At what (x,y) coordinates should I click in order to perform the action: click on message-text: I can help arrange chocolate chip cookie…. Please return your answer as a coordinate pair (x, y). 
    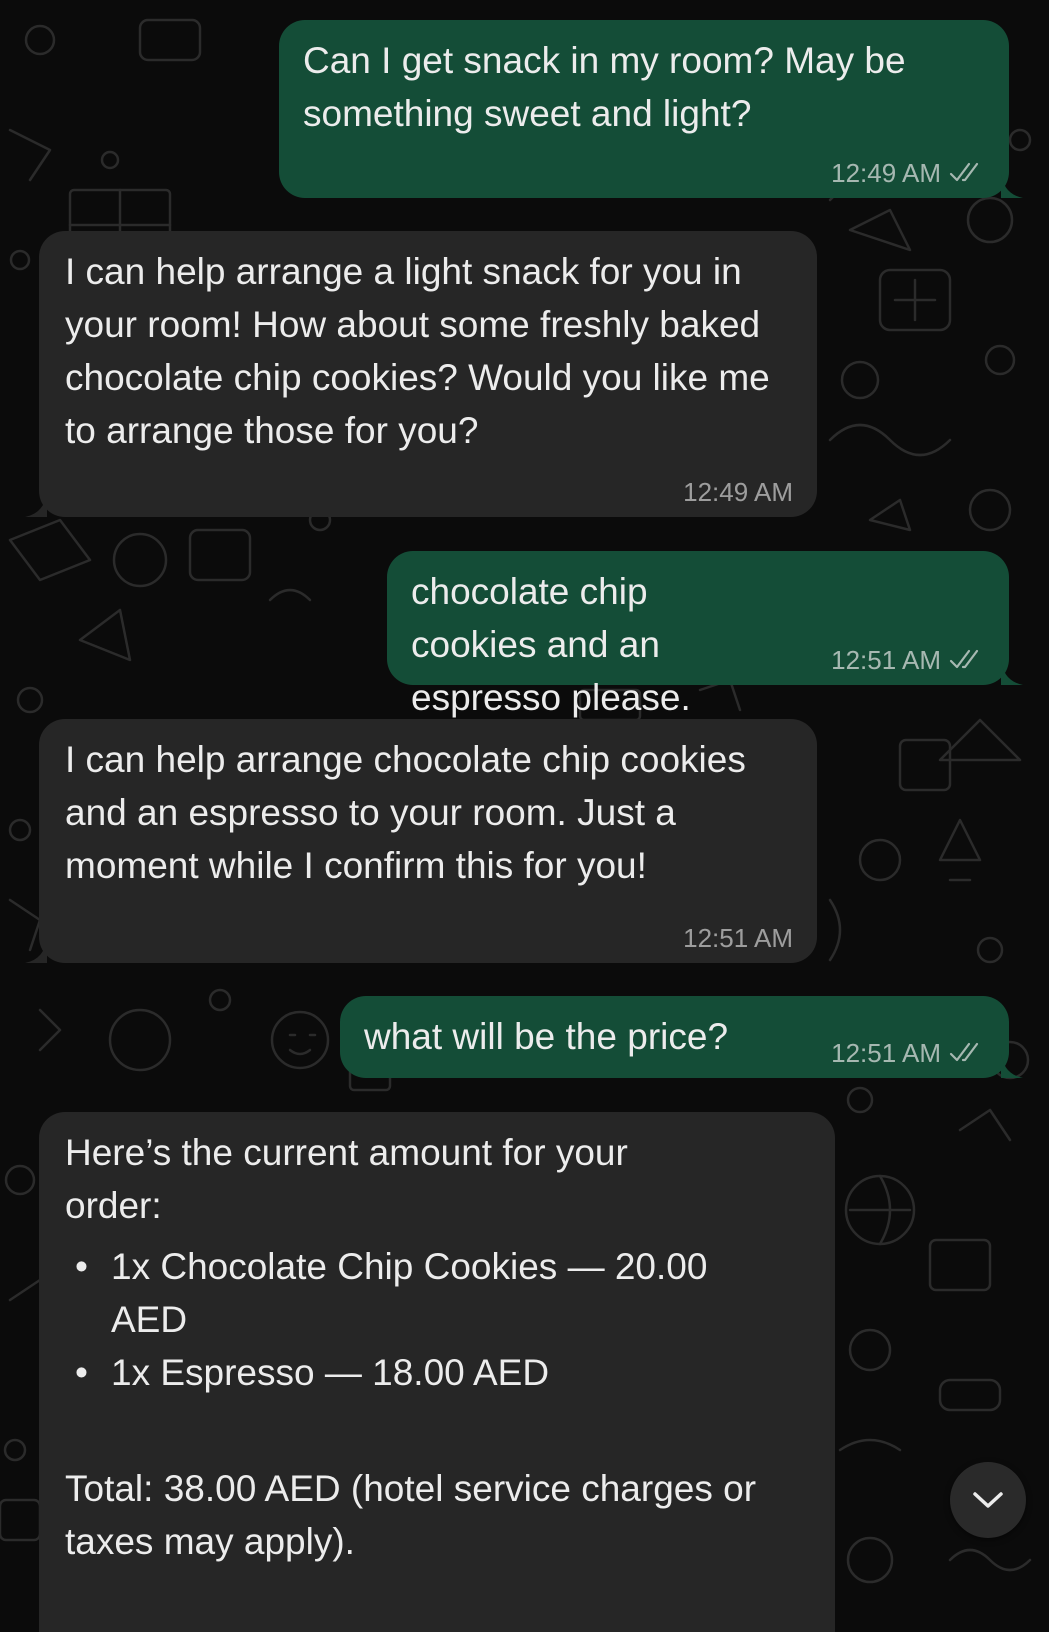
    Looking at the image, I should click on (405, 812).